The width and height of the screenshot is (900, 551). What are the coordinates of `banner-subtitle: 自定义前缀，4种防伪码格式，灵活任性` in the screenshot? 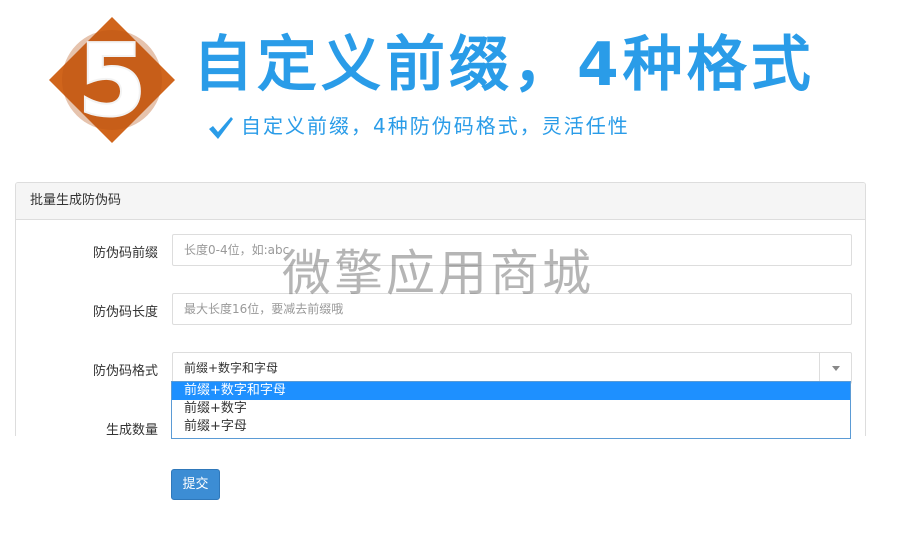 It's located at (435, 126).